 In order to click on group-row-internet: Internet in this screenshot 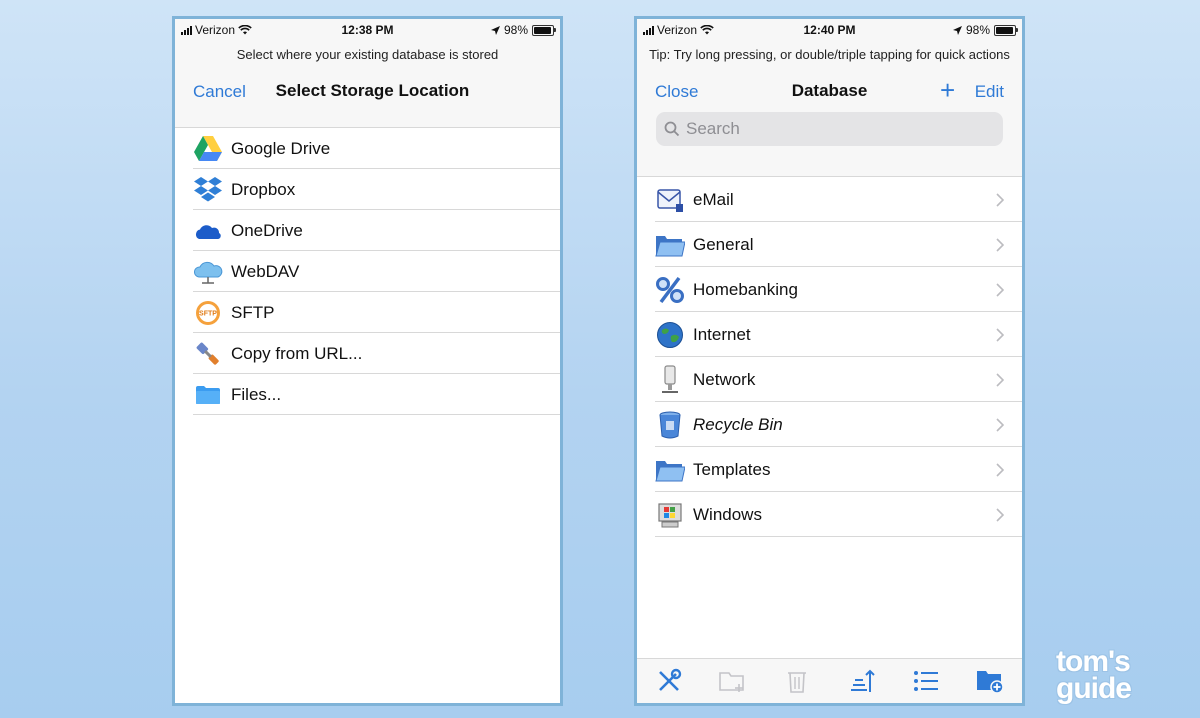, I will do `click(829, 334)`.